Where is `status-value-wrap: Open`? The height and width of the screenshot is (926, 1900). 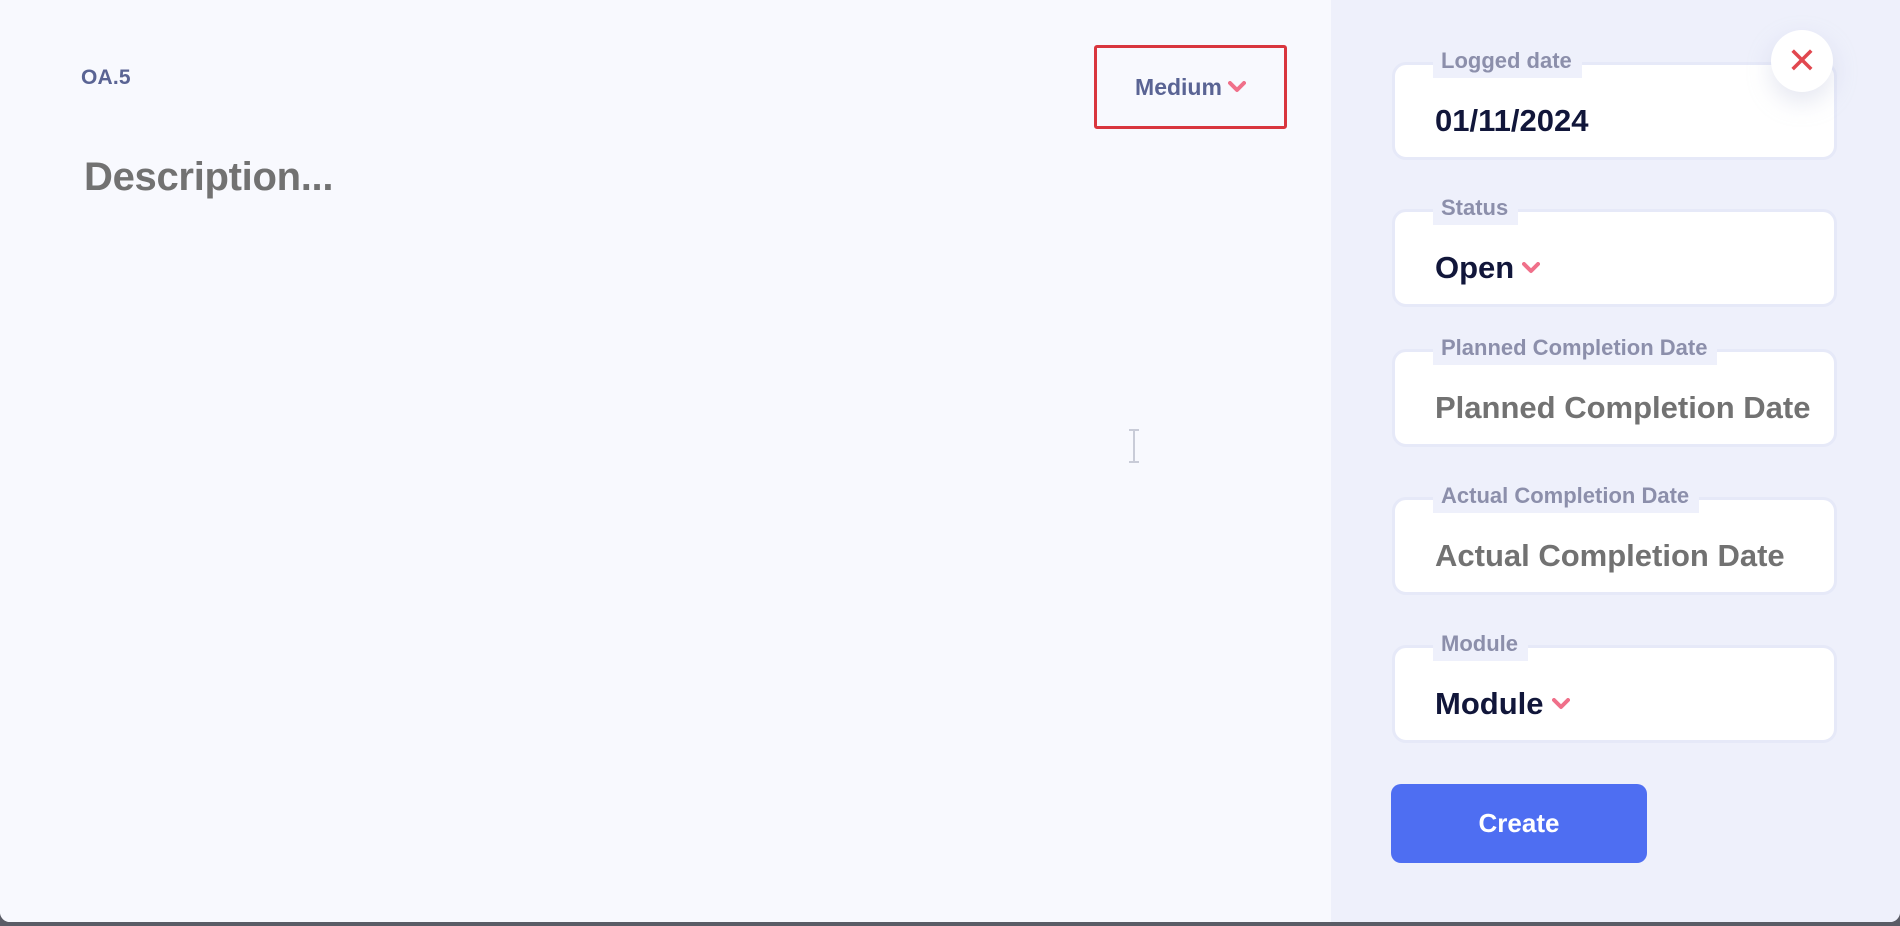 status-value-wrap: Open is located at coordinates (1488, 268).